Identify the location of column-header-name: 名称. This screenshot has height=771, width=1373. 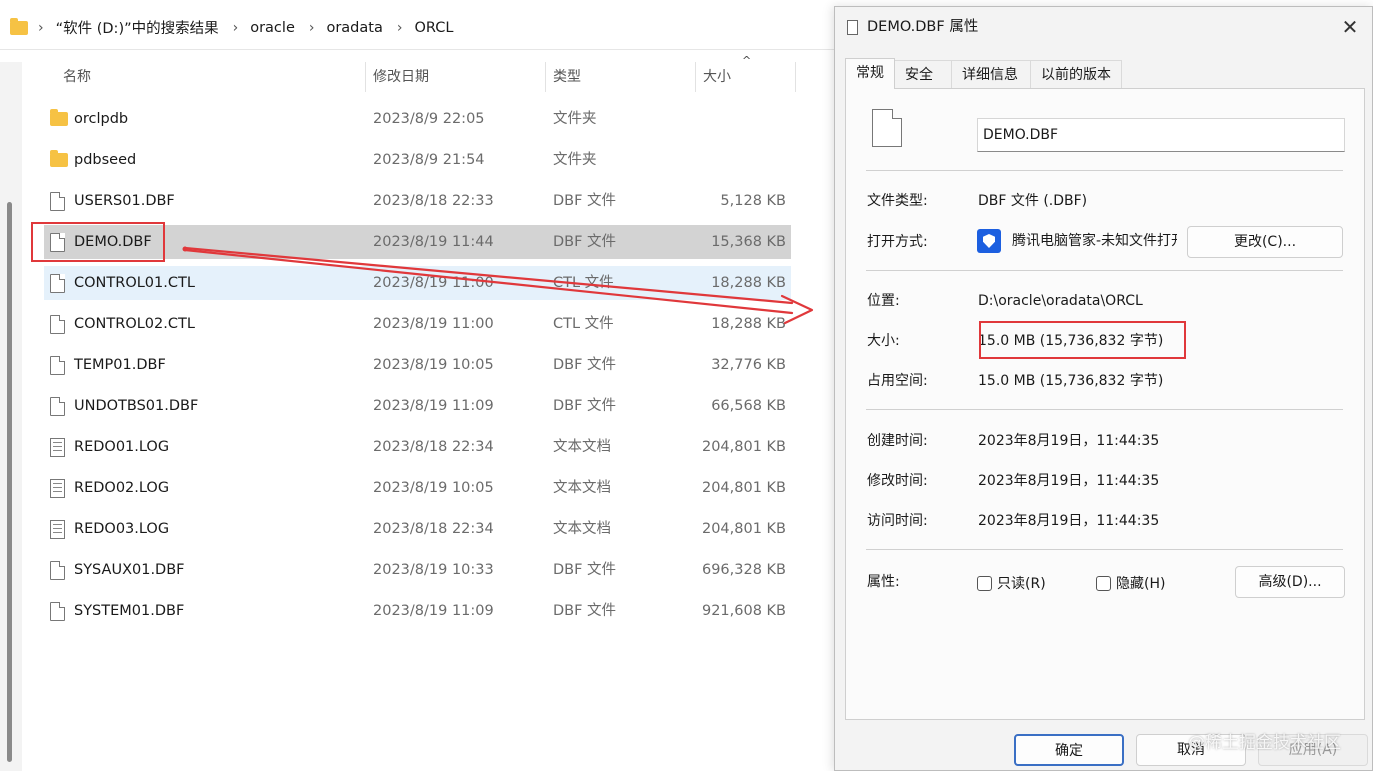
(77, 77).